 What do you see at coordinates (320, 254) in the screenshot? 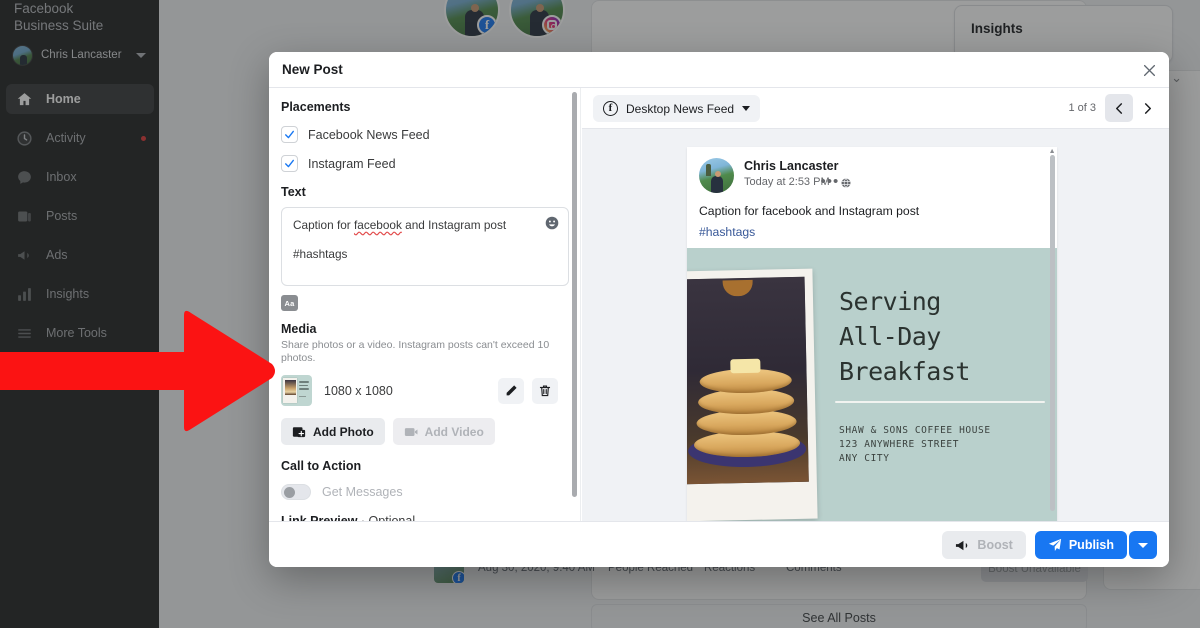
I see `caption-line-2: #hashtags` at bounding box center [320, 254].